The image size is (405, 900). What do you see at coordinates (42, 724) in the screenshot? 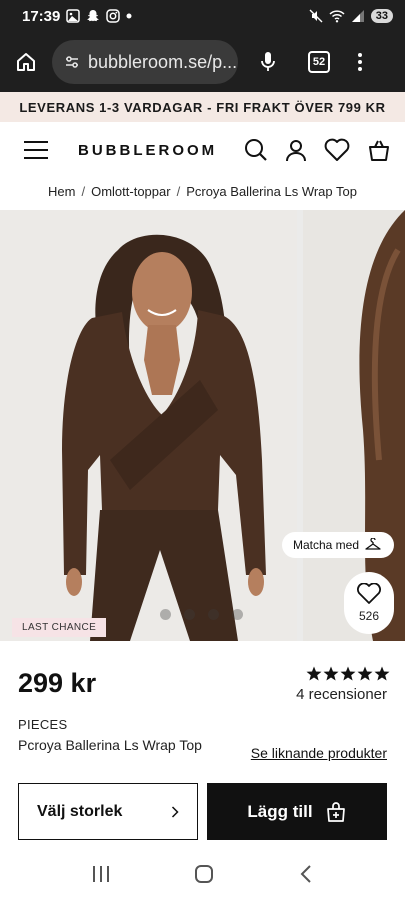
I see `product-brand: PIECES` at bounding box center [42, 724].